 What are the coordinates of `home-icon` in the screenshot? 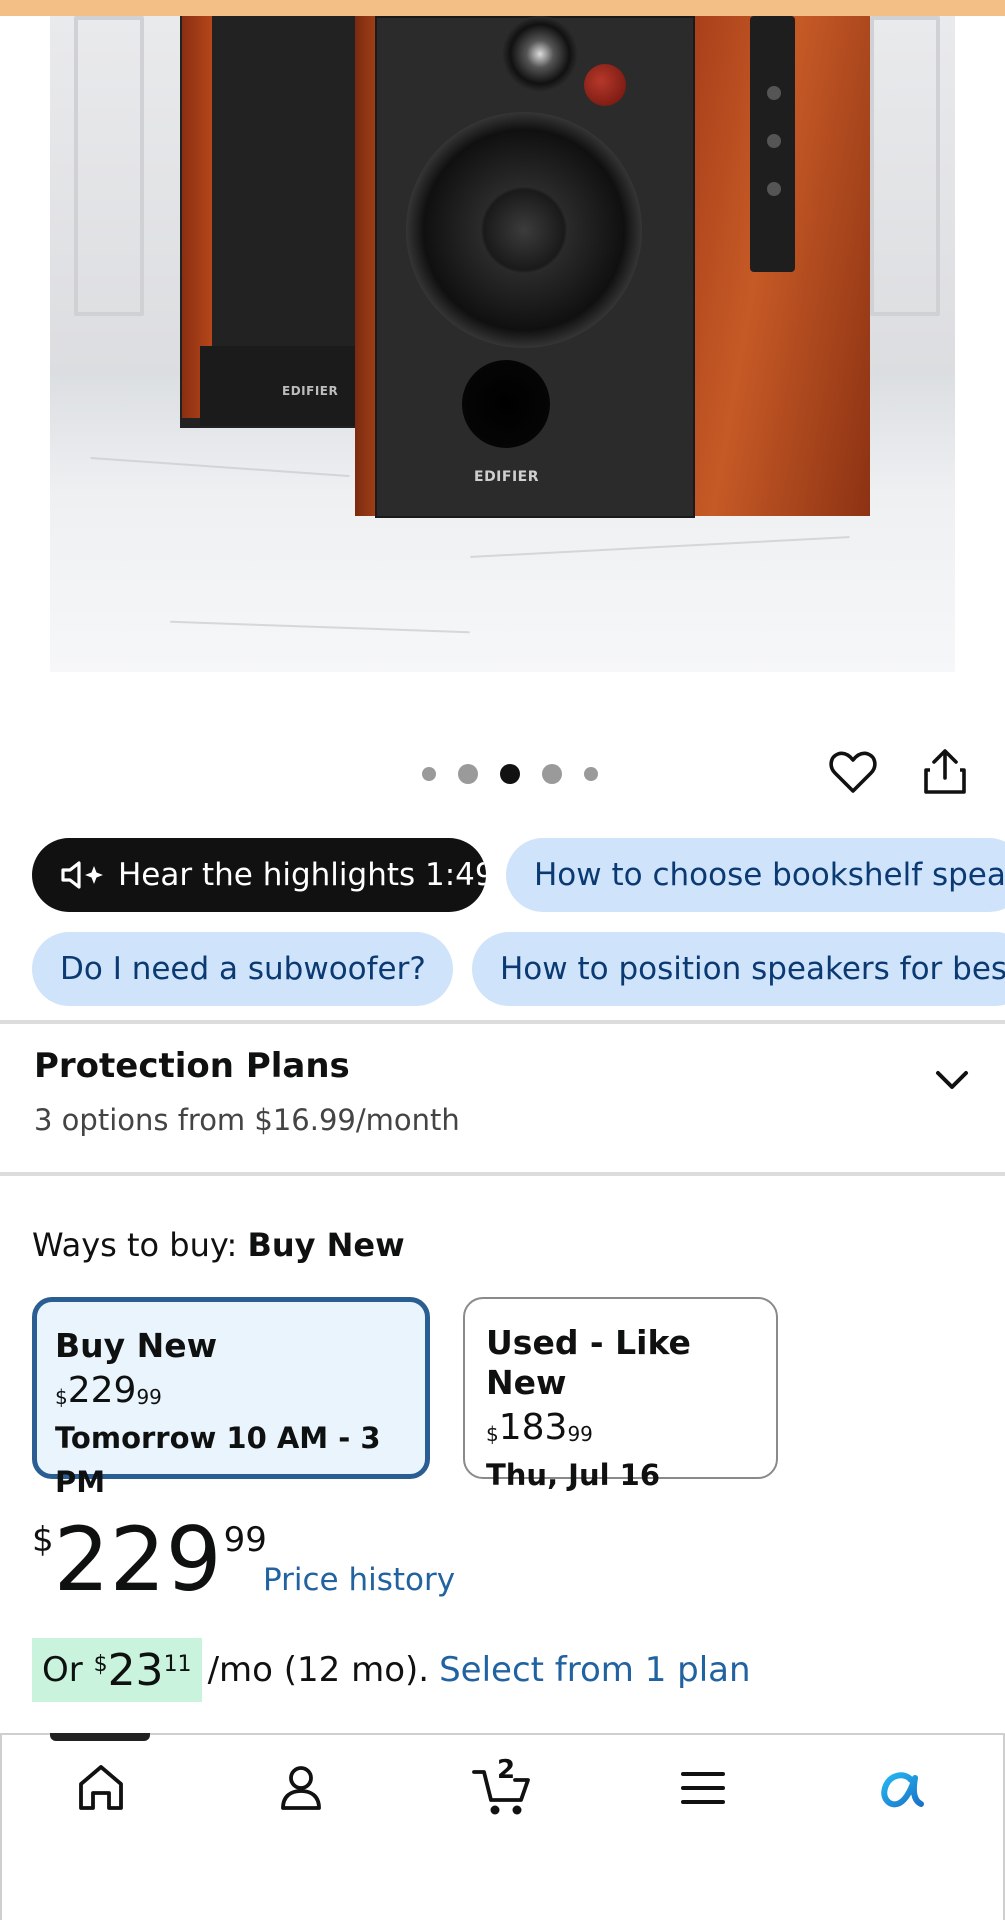 It's located at (101, 1790).